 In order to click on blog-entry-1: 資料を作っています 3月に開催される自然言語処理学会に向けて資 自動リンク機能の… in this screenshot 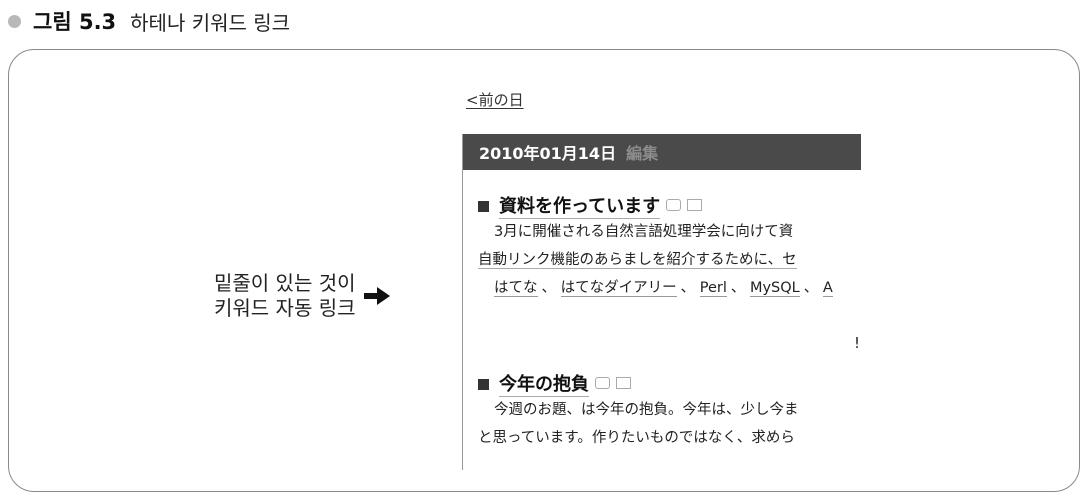, I will do `click(657, 247)`.